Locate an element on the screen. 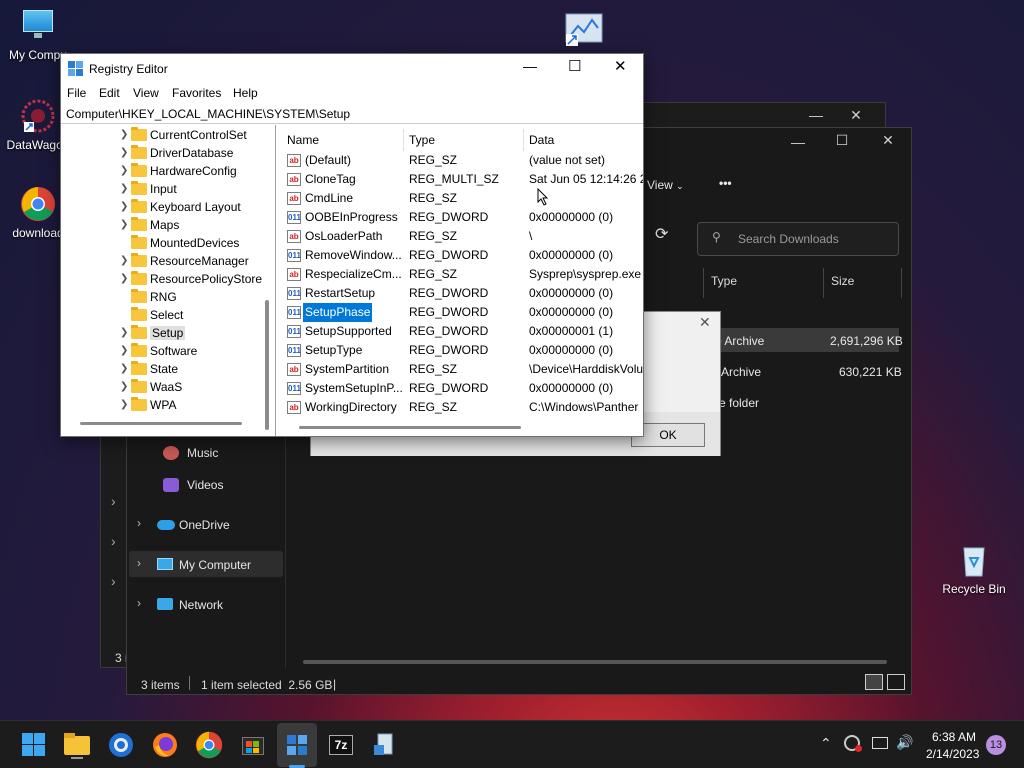 This screenshot has height=768, width=1024. menu-file: File is located at coordinates (76, 93).